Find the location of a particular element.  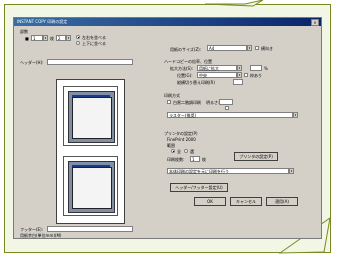

apply-button: 適用(A) is located at coordinates (282, 201).